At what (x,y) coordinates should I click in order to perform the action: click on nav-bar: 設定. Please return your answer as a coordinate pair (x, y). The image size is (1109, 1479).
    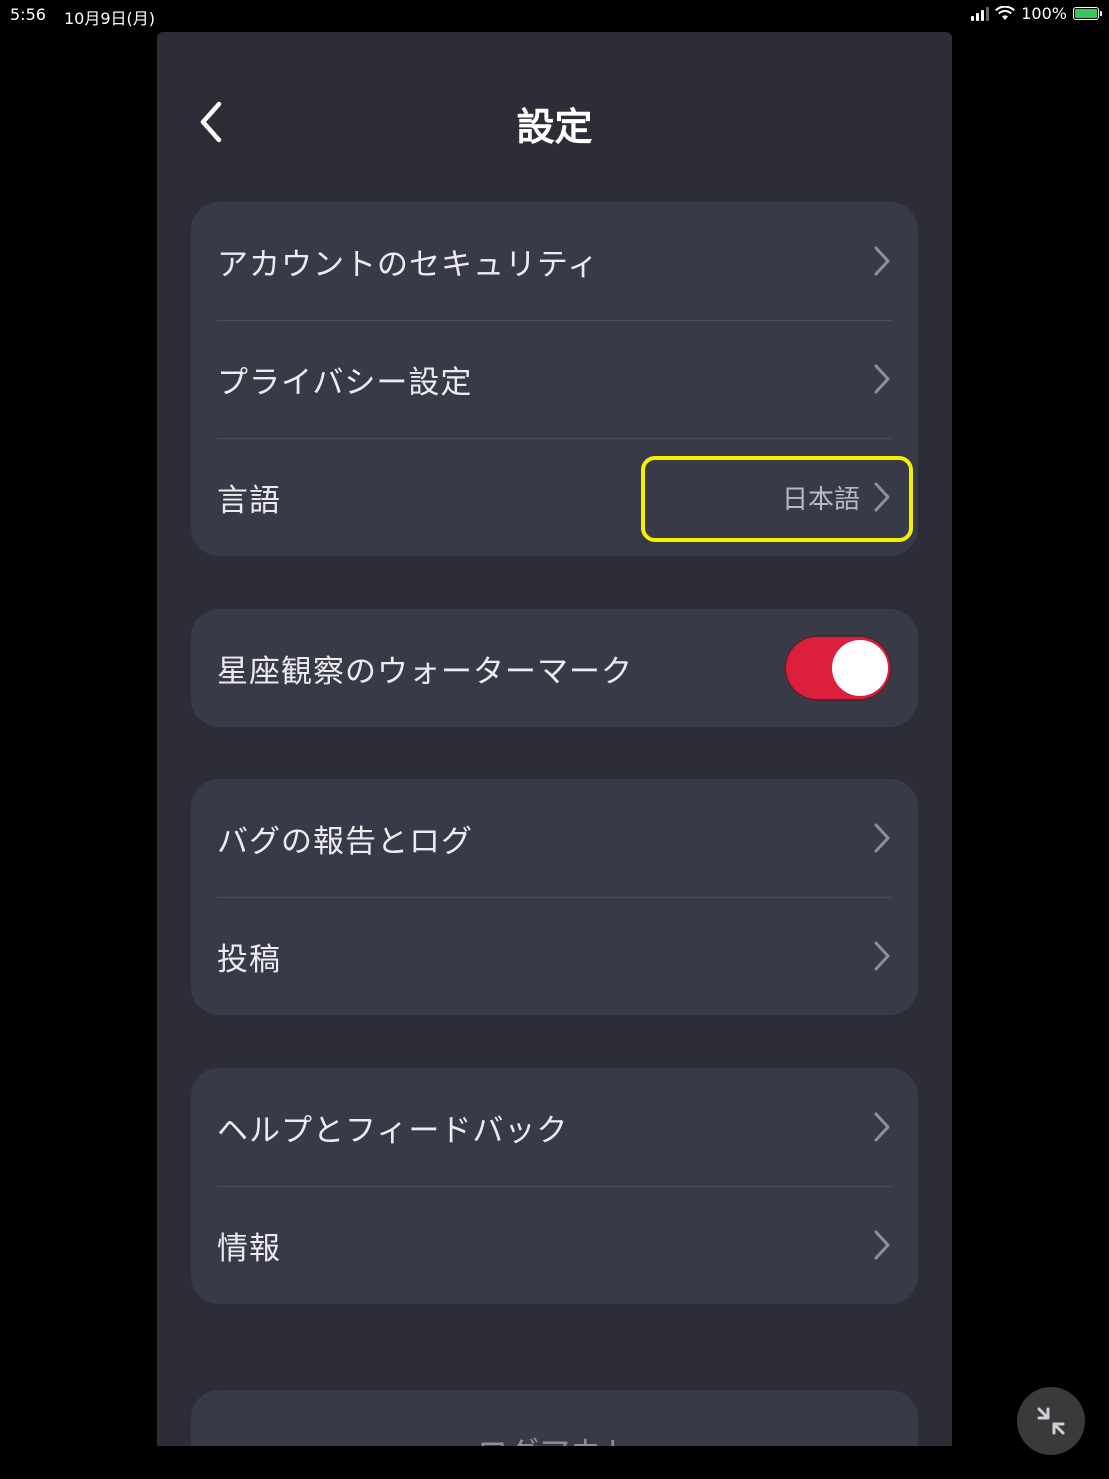
    Looking at the image, I should click on (554, 107).